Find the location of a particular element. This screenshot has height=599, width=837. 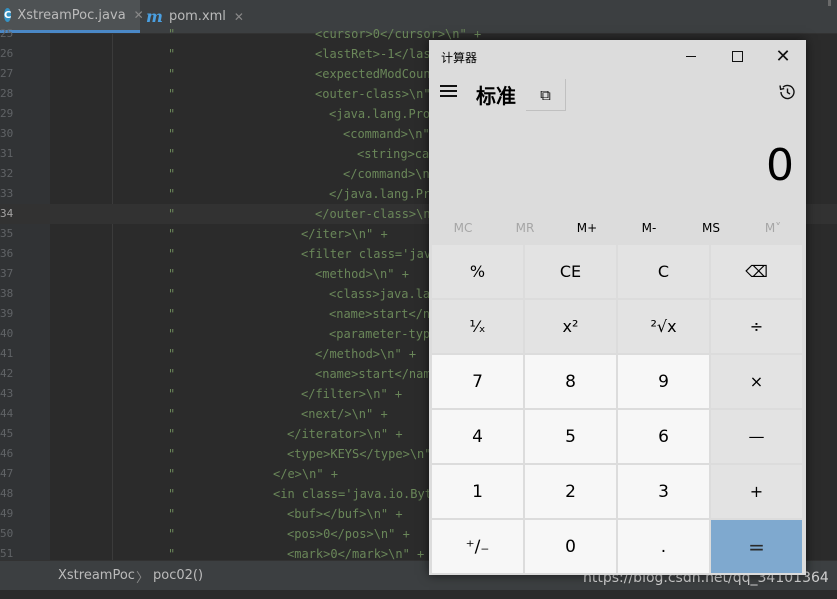

reciprocal-button: ¹⁄ₓ is located at coordinates (477, 326).